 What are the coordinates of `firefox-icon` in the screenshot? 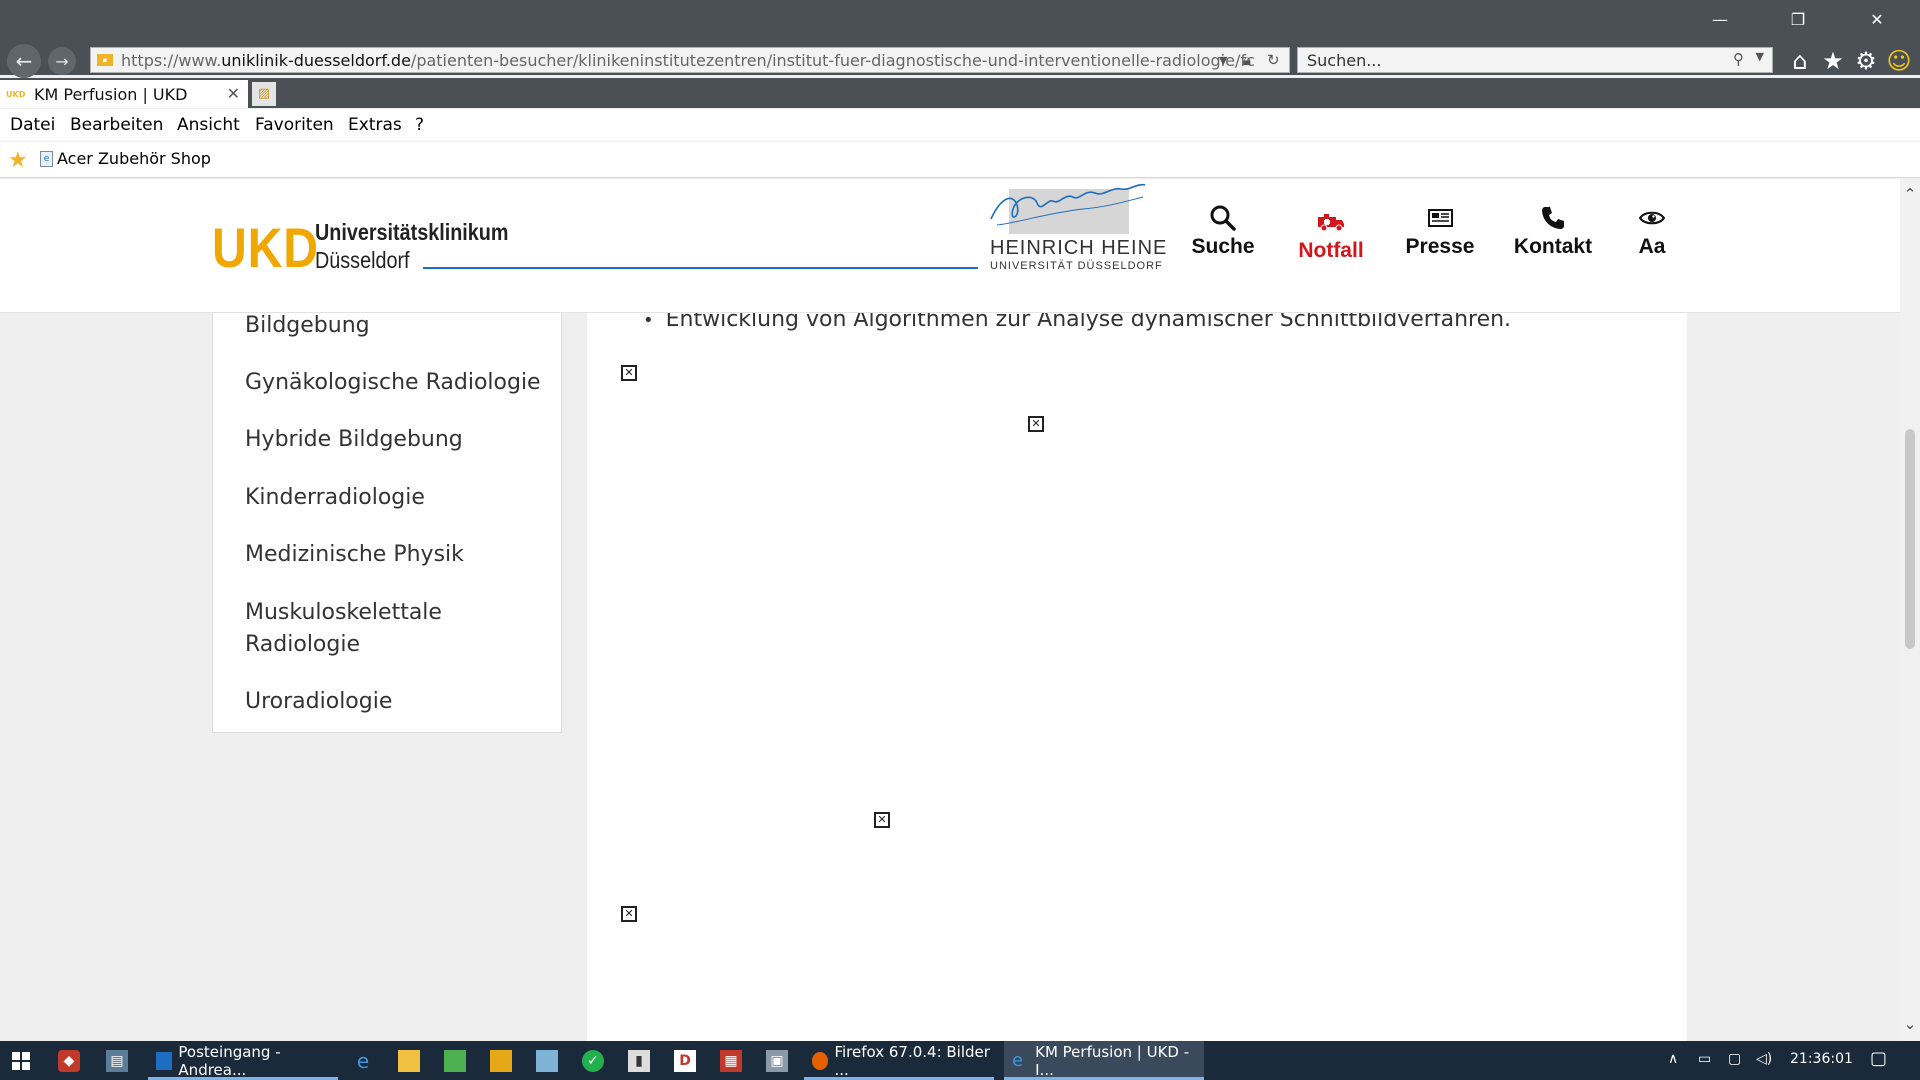 It's located at (820, 1060).